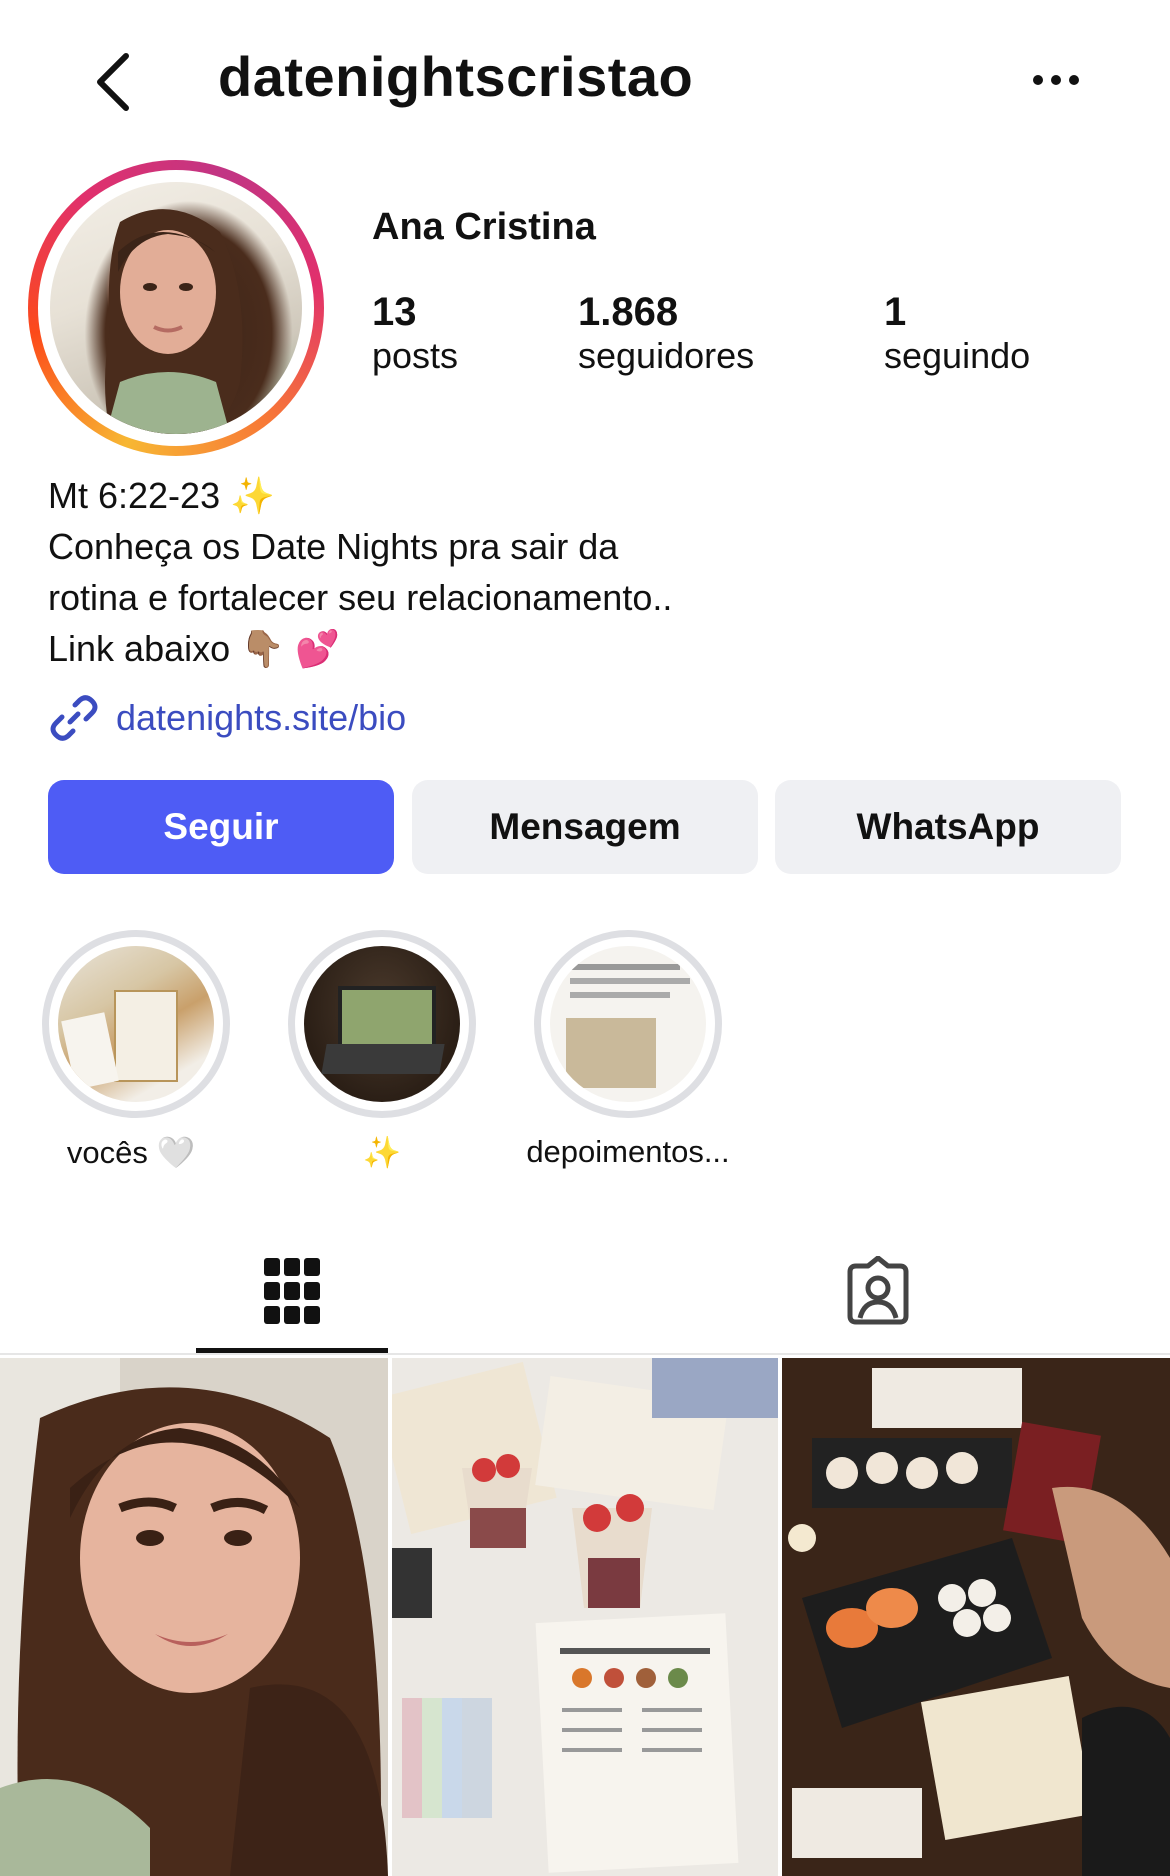 Image resolution: width=1170 pixels, height=1876 pixels. What do you see at coordinates (131, 1152) in the screenshot?
I see `highlight-label: vocês 🤍` at bounding box center [131, 1152].